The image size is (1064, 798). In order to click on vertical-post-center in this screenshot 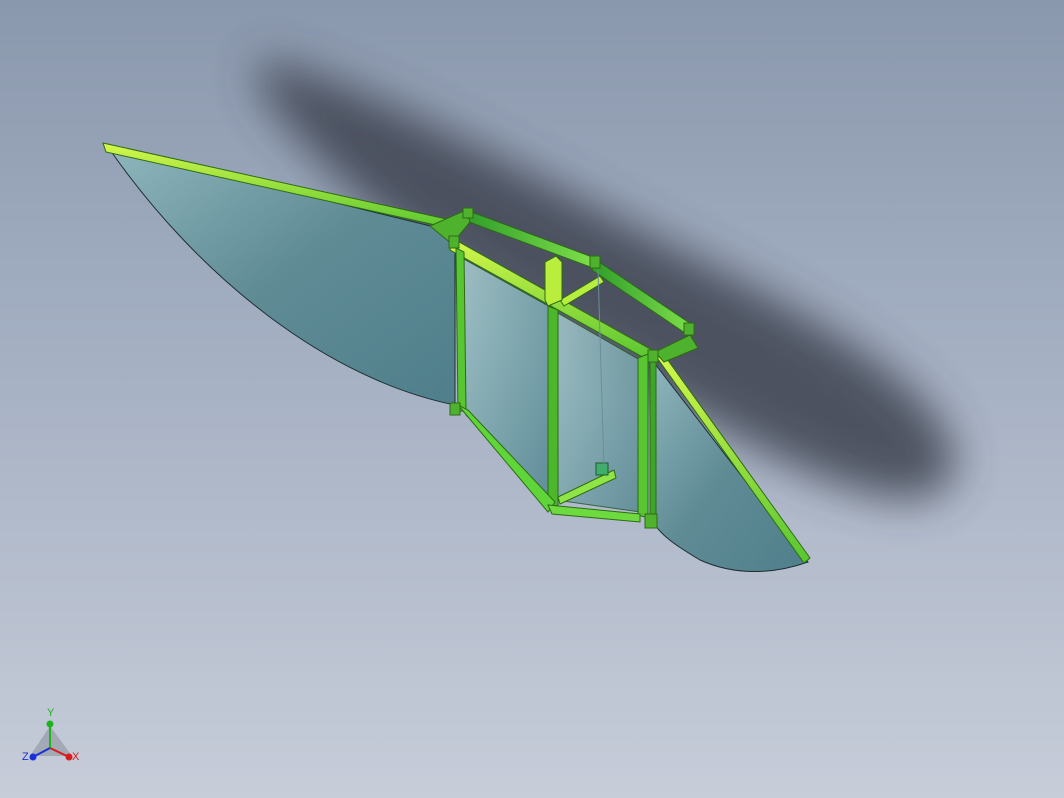, I will do `click(553, 407)`.